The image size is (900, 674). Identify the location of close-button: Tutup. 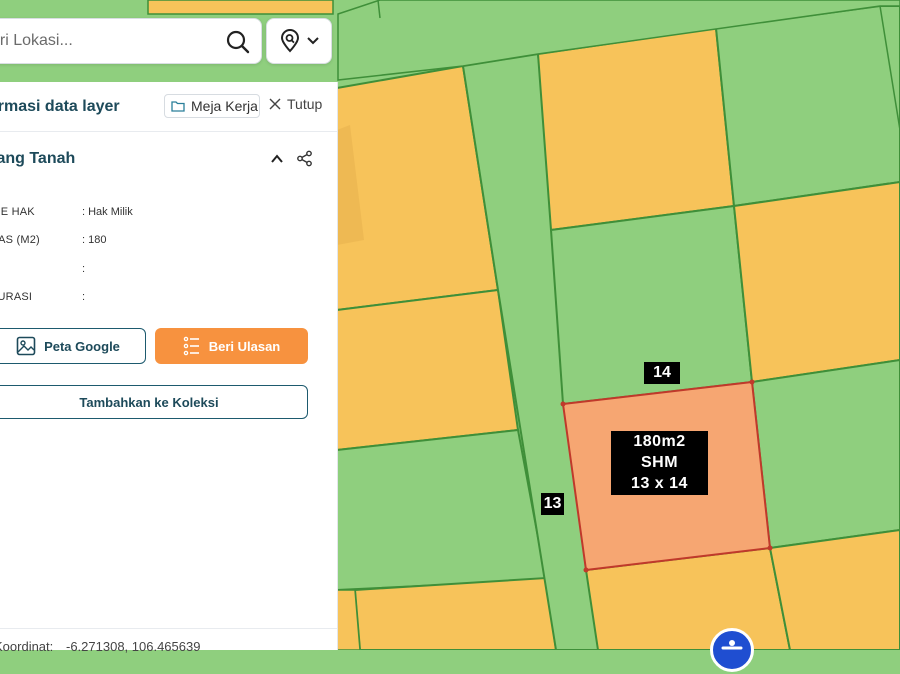
(295, 104).